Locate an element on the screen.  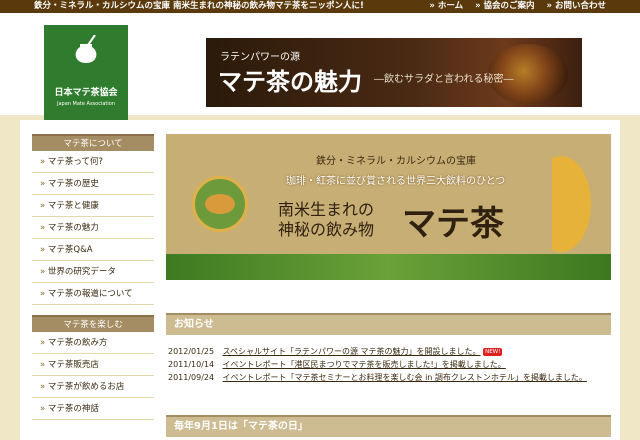
news-heading: お知らせ is located at coordinates (388, 324).